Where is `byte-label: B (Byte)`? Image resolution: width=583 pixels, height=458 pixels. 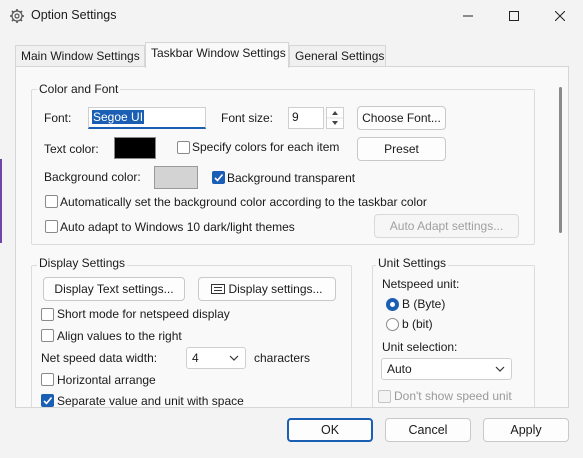
byte-label: B (Byte) is located at coordinates (424, 304).